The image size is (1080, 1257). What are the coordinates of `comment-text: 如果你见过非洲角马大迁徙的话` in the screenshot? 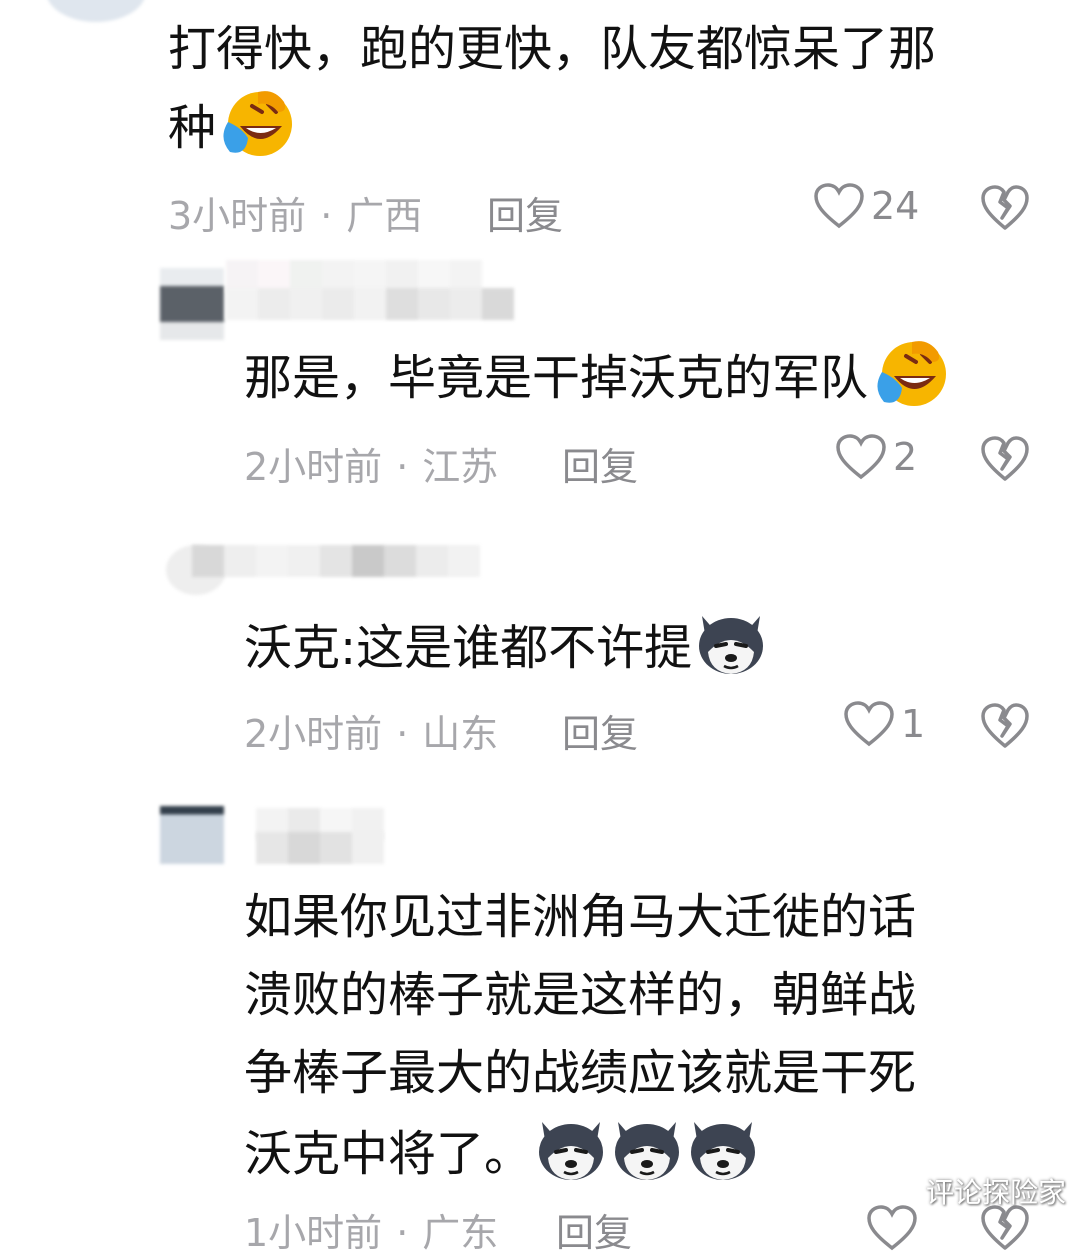 It's located at (580, 917).